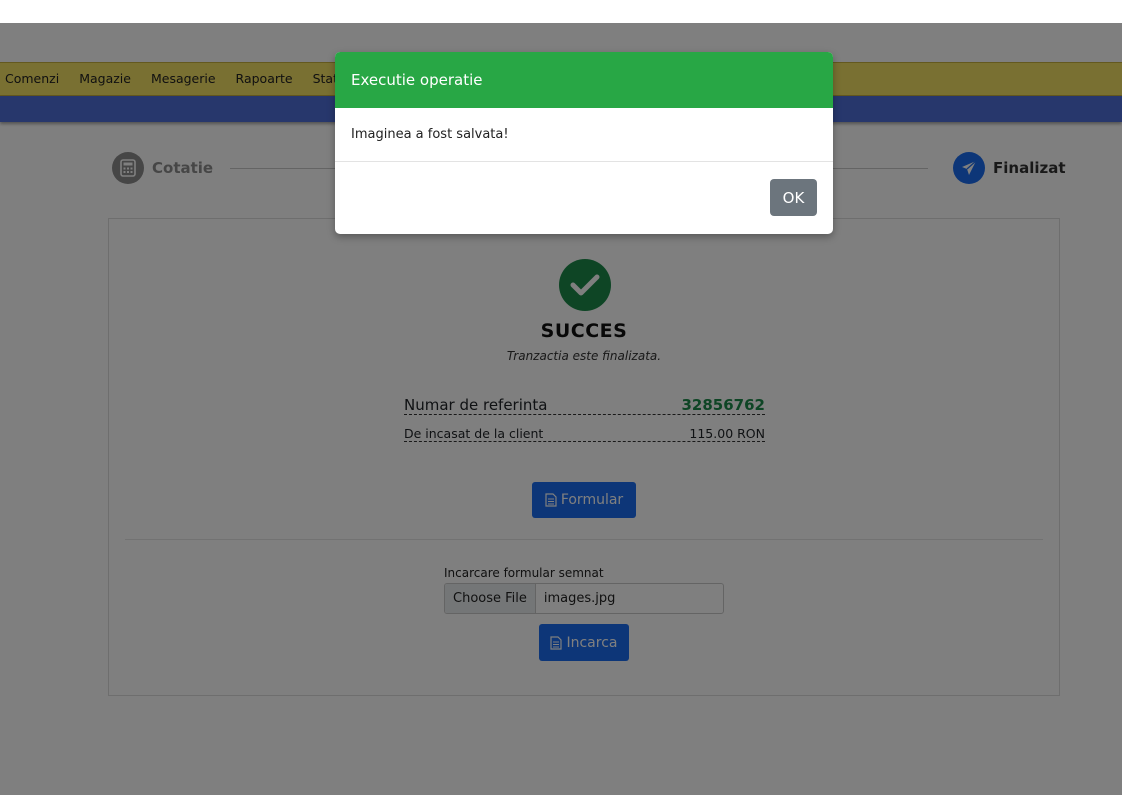 The height and width of the screenshot is (795, 1122). I want to click on ok-button: OK, so click(793, 197).